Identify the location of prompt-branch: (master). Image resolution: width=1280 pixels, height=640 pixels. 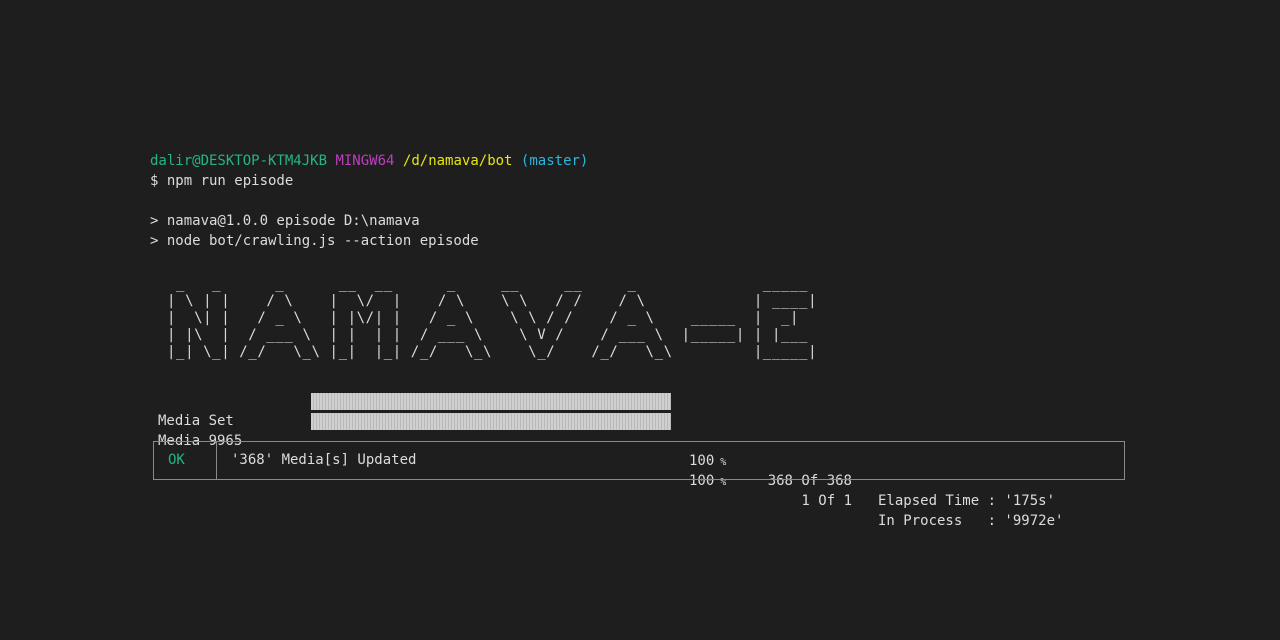
(554, 161).